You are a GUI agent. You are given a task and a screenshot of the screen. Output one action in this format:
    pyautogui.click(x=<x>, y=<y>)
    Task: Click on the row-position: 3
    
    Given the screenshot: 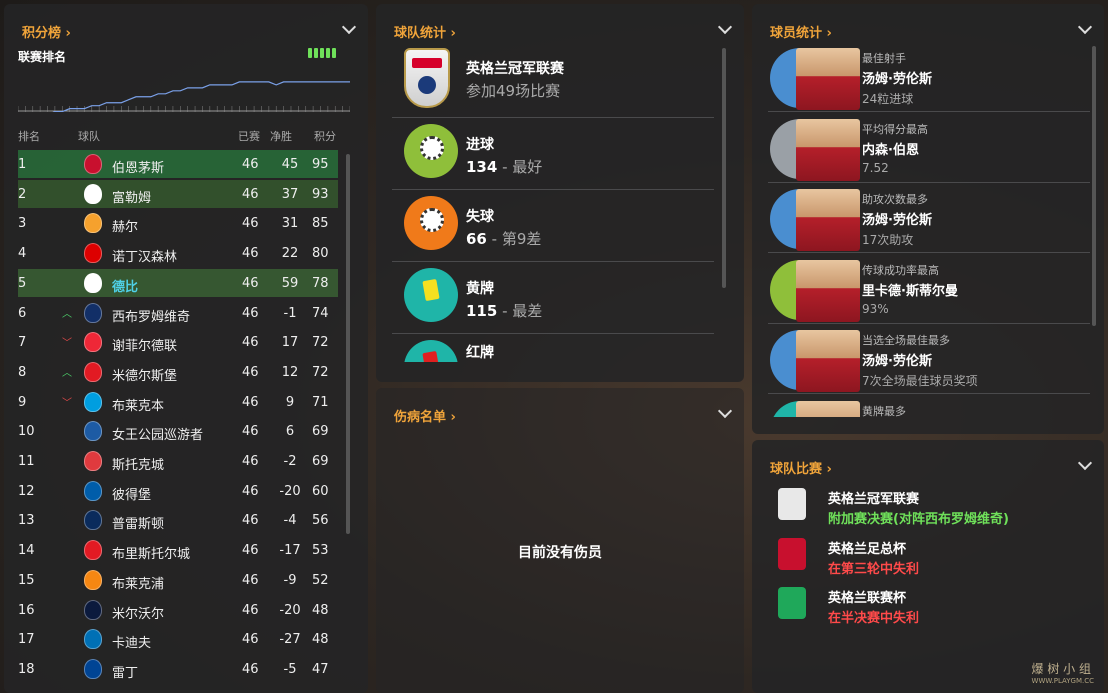 What is the action you would take?
    pyautogui.click(x=22, y=224)
    